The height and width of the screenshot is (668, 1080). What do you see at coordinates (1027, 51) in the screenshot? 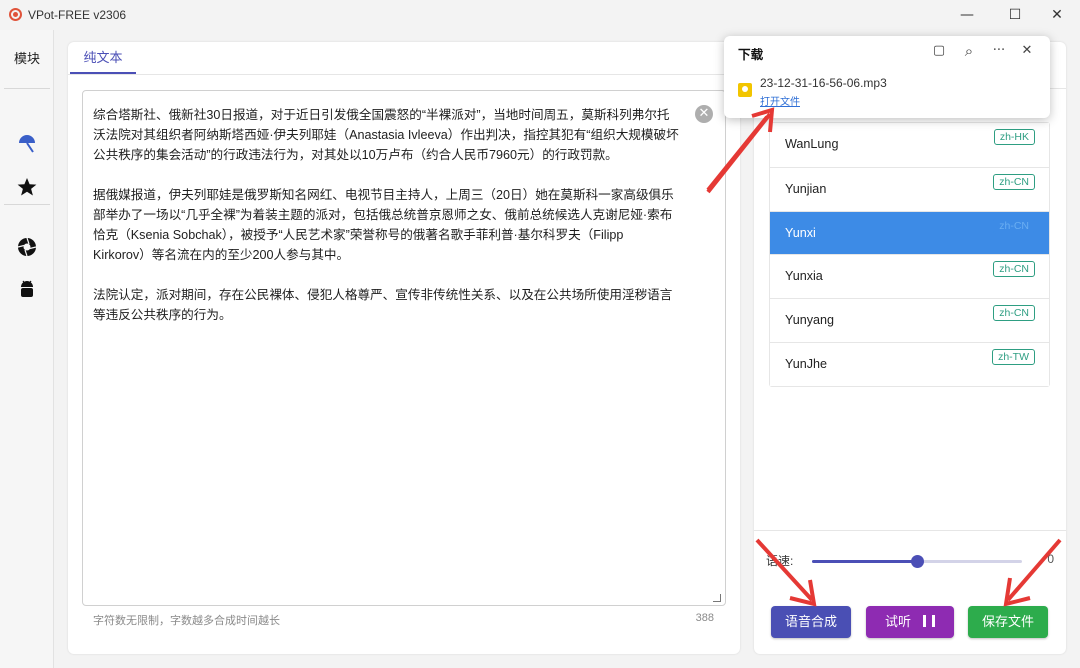
I see `close-icon: ✕` at bounding box center [1027, 51].